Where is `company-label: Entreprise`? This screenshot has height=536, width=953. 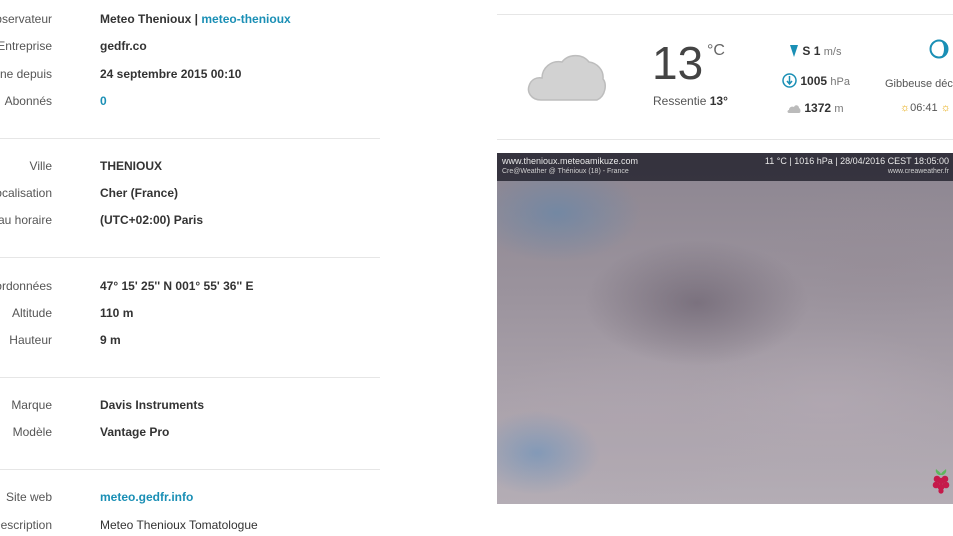 company-label: Entreprise is located at coordinates (26, 46).